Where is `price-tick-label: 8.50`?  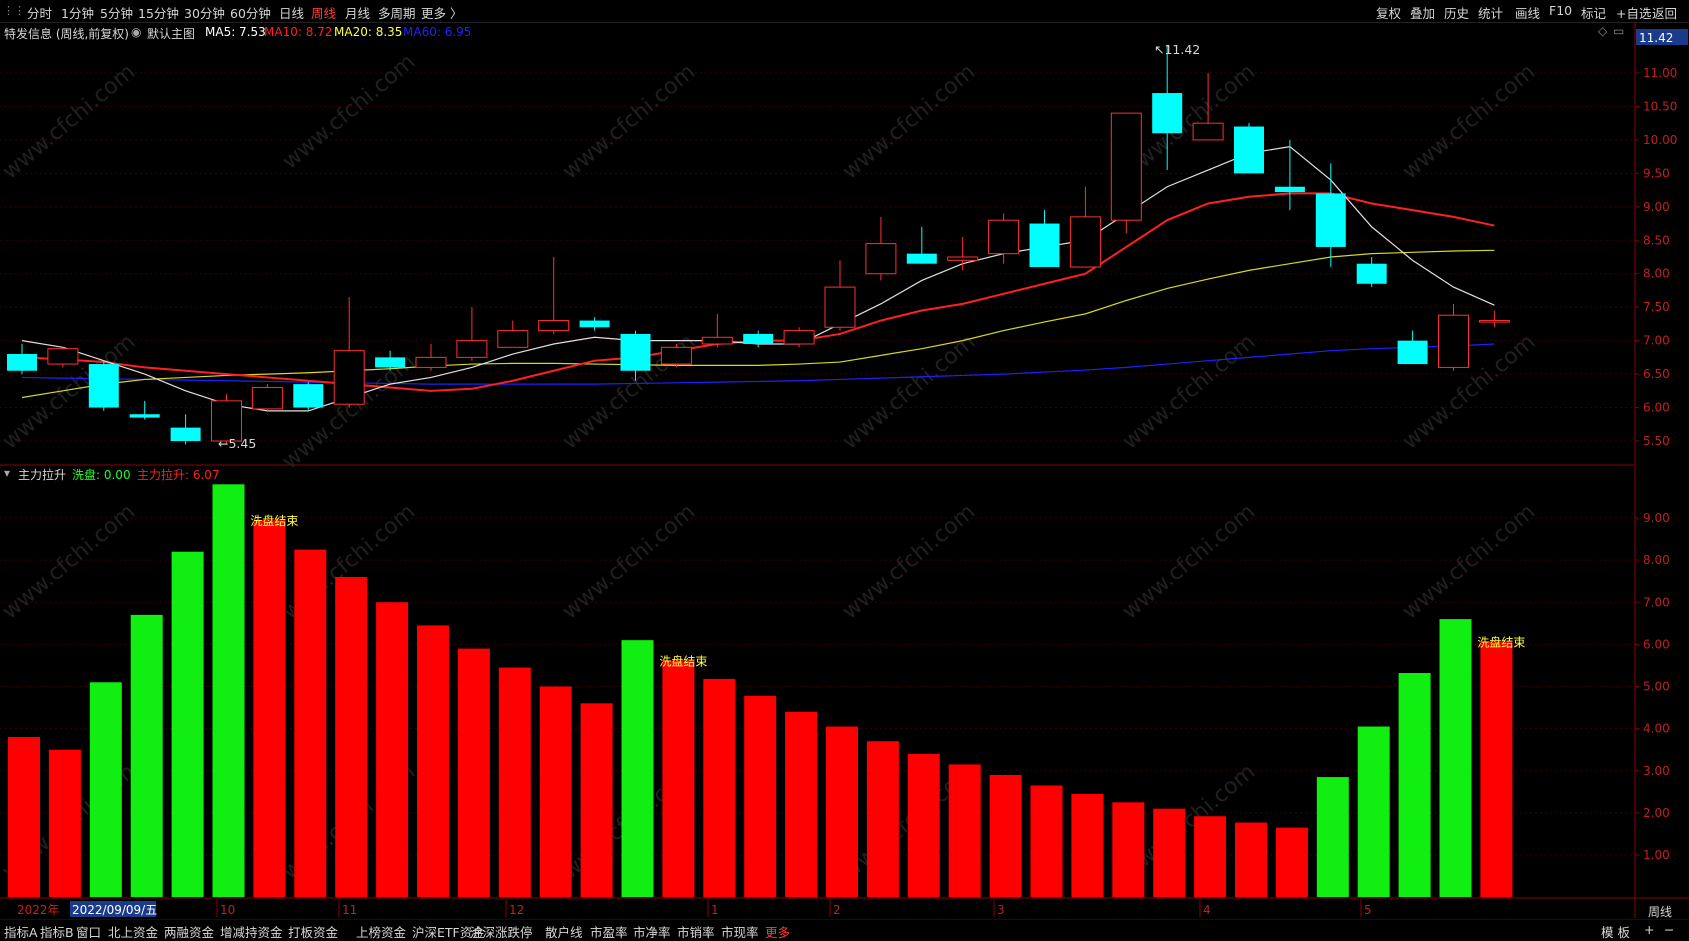 price-tick-label: 8.50 is located at coordinates (1656, 240).